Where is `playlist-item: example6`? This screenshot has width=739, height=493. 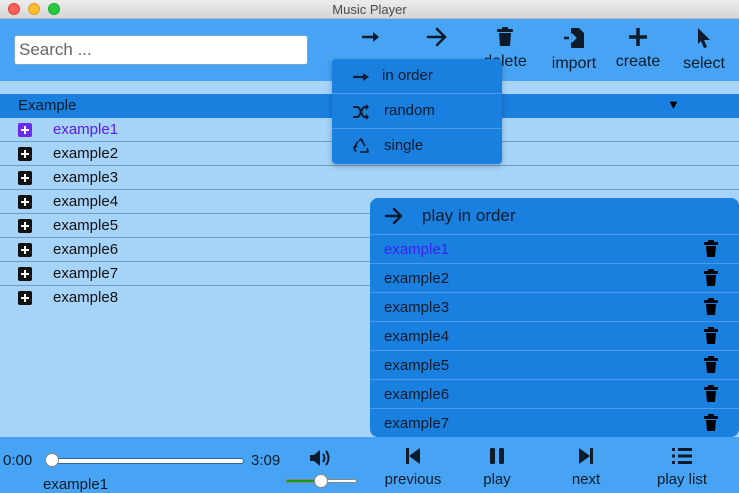 playlist-item: example6 is located at coordinates (554, 394).